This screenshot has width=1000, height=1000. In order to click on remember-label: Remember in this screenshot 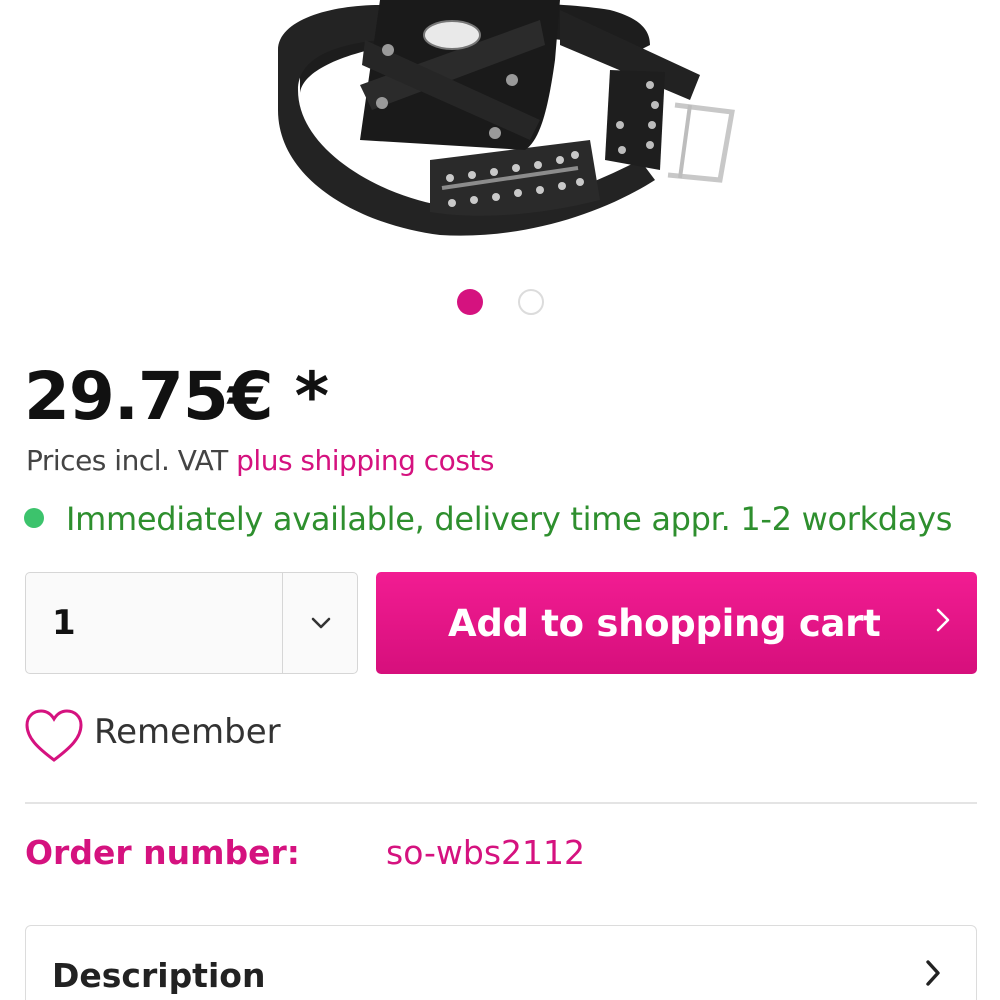, I will do `click(187, 732)`.